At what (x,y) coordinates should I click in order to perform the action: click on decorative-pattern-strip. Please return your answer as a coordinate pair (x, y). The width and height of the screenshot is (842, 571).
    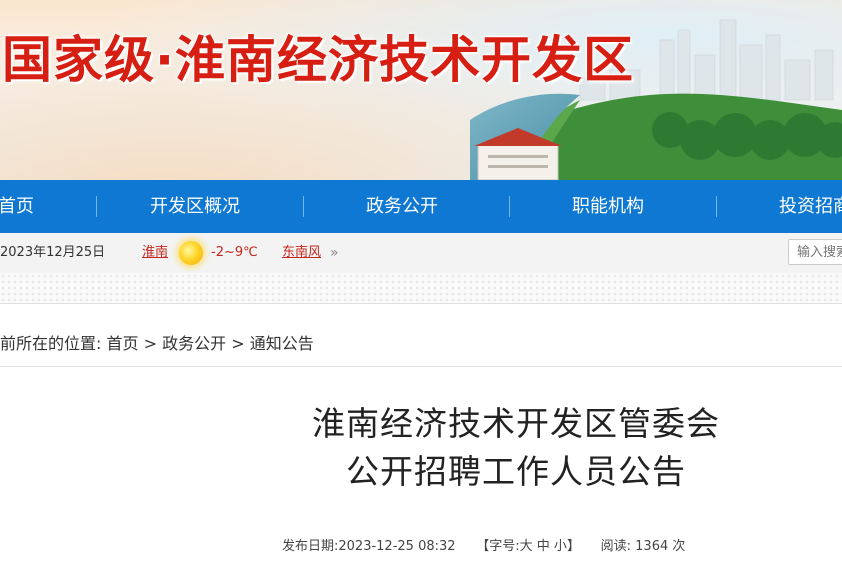
    Looking at the image, I should click on (421, 288).